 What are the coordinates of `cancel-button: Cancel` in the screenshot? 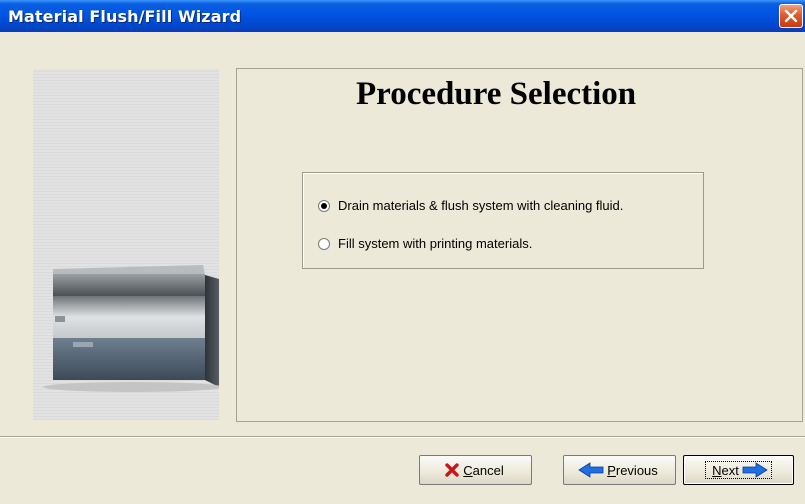 It's located at (475, 470).